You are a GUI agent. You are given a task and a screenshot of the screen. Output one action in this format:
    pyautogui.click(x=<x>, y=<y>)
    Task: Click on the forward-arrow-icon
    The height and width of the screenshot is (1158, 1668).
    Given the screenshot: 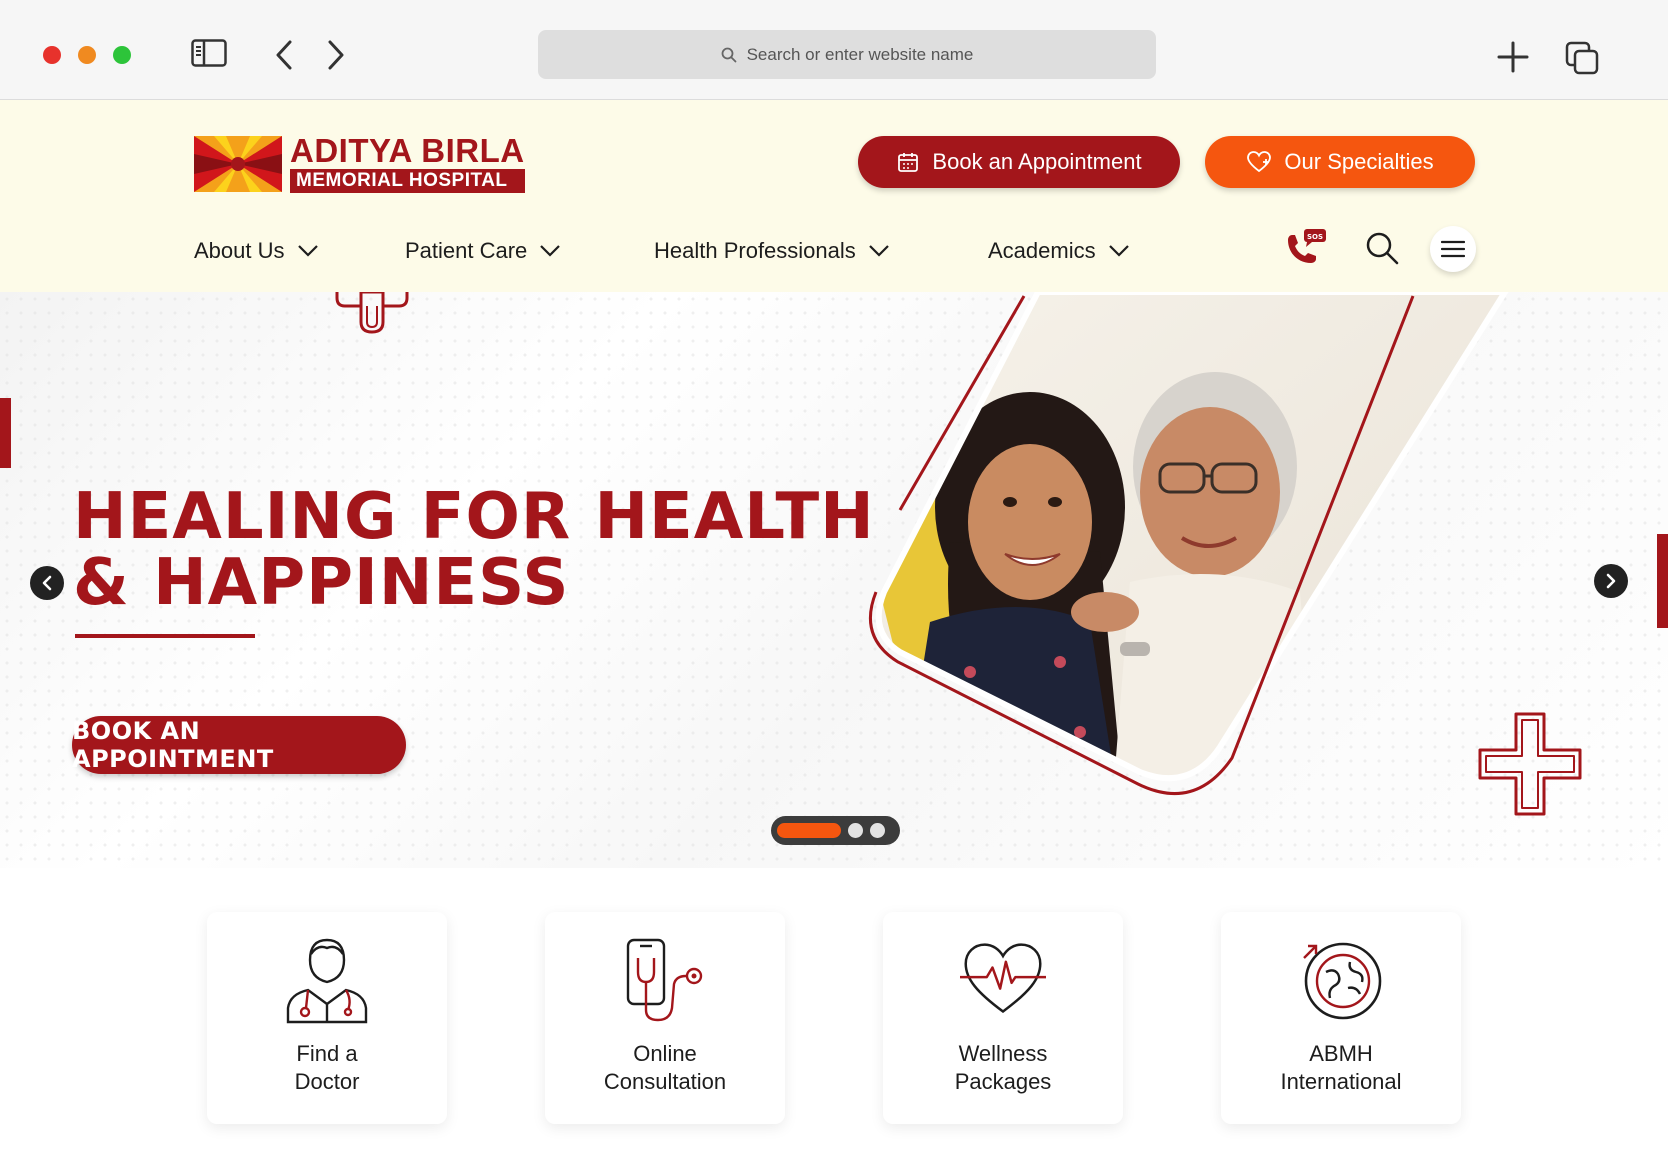 What is the action you would take?
    pyautogui.click(x=336, y=55)
    